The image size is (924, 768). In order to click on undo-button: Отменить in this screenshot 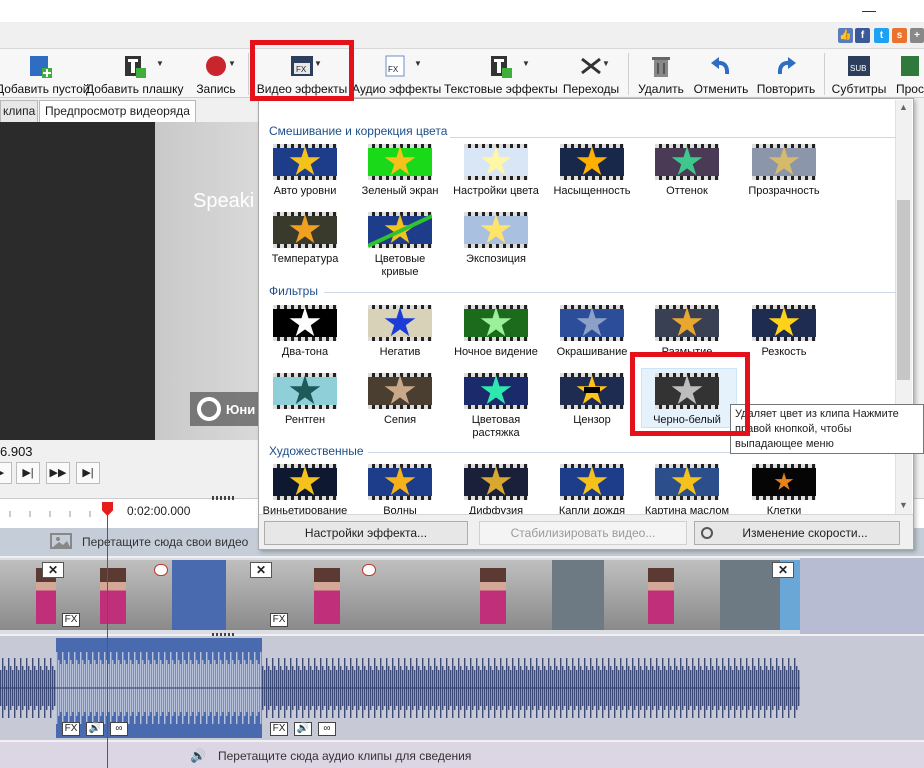, I will do `click(721, 74)`.